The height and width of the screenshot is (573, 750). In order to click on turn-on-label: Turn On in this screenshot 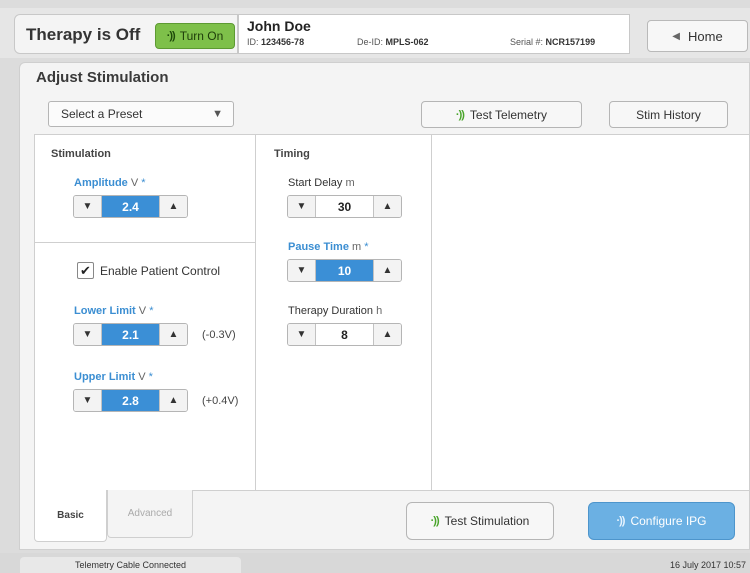, I will do `click(201, 36)`.